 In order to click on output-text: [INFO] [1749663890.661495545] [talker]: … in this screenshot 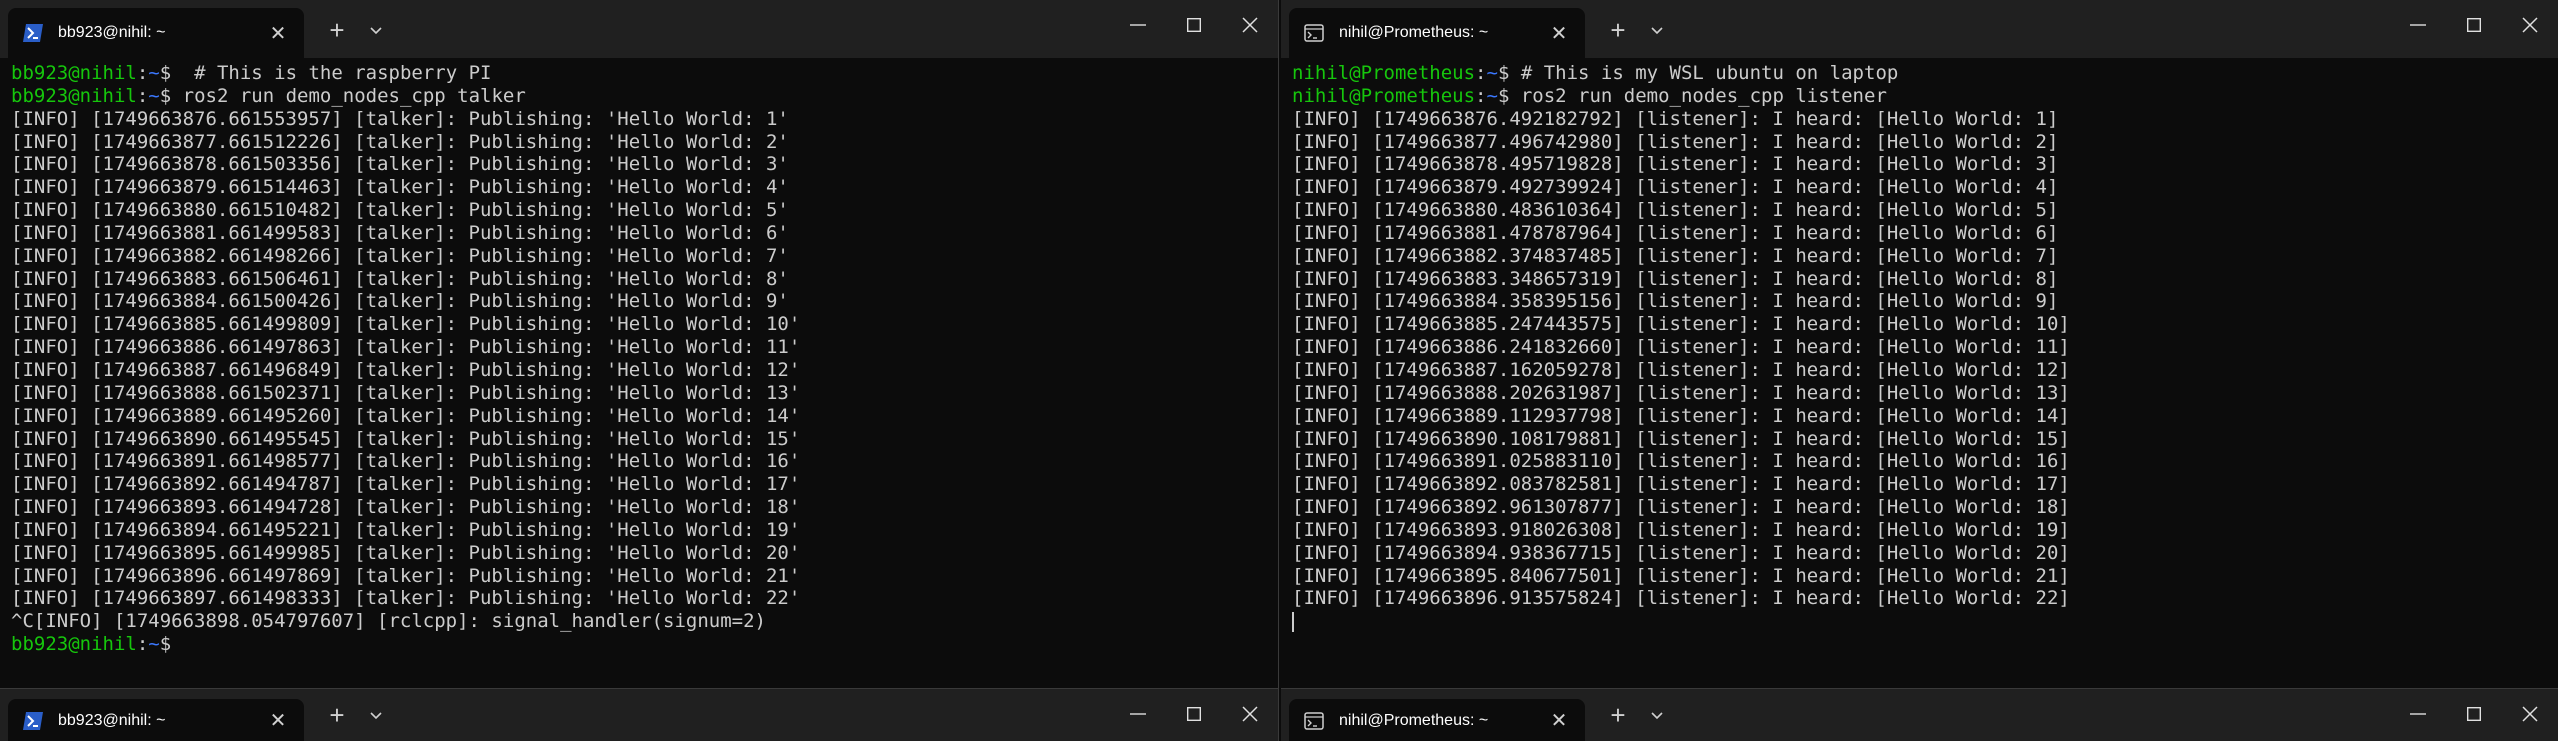, I will do `click(406, 438)`.